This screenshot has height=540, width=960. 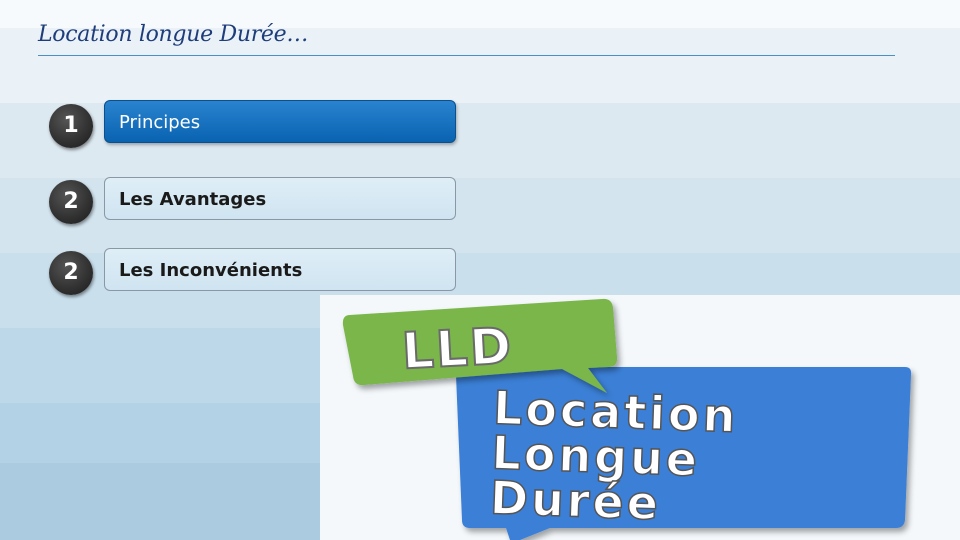 What do you see at coordinates (457, 349) in the screenshot?
I see `lld-logo-text: LLD` at bounding box center [457, 349].